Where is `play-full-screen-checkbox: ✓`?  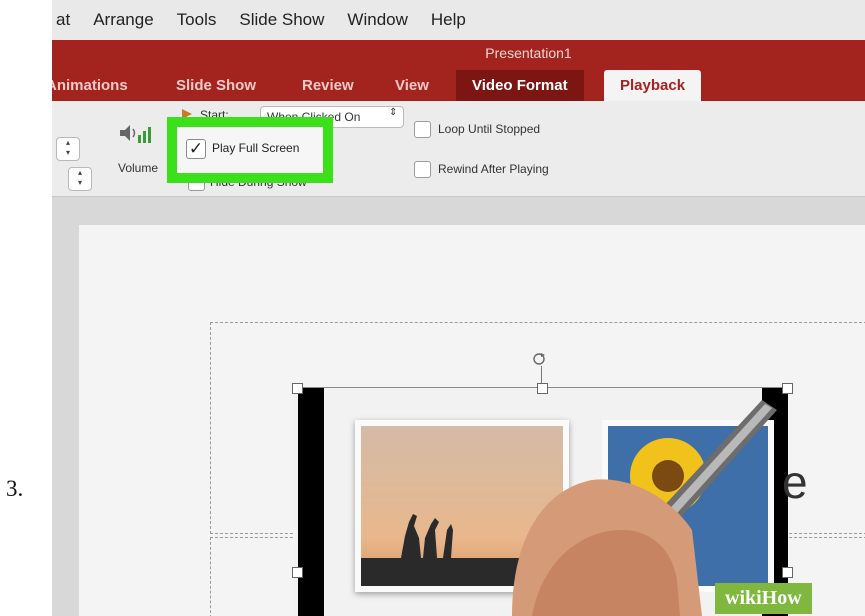 play-full-screen-checkbox: ✓ is located at coordinates (196, 149).